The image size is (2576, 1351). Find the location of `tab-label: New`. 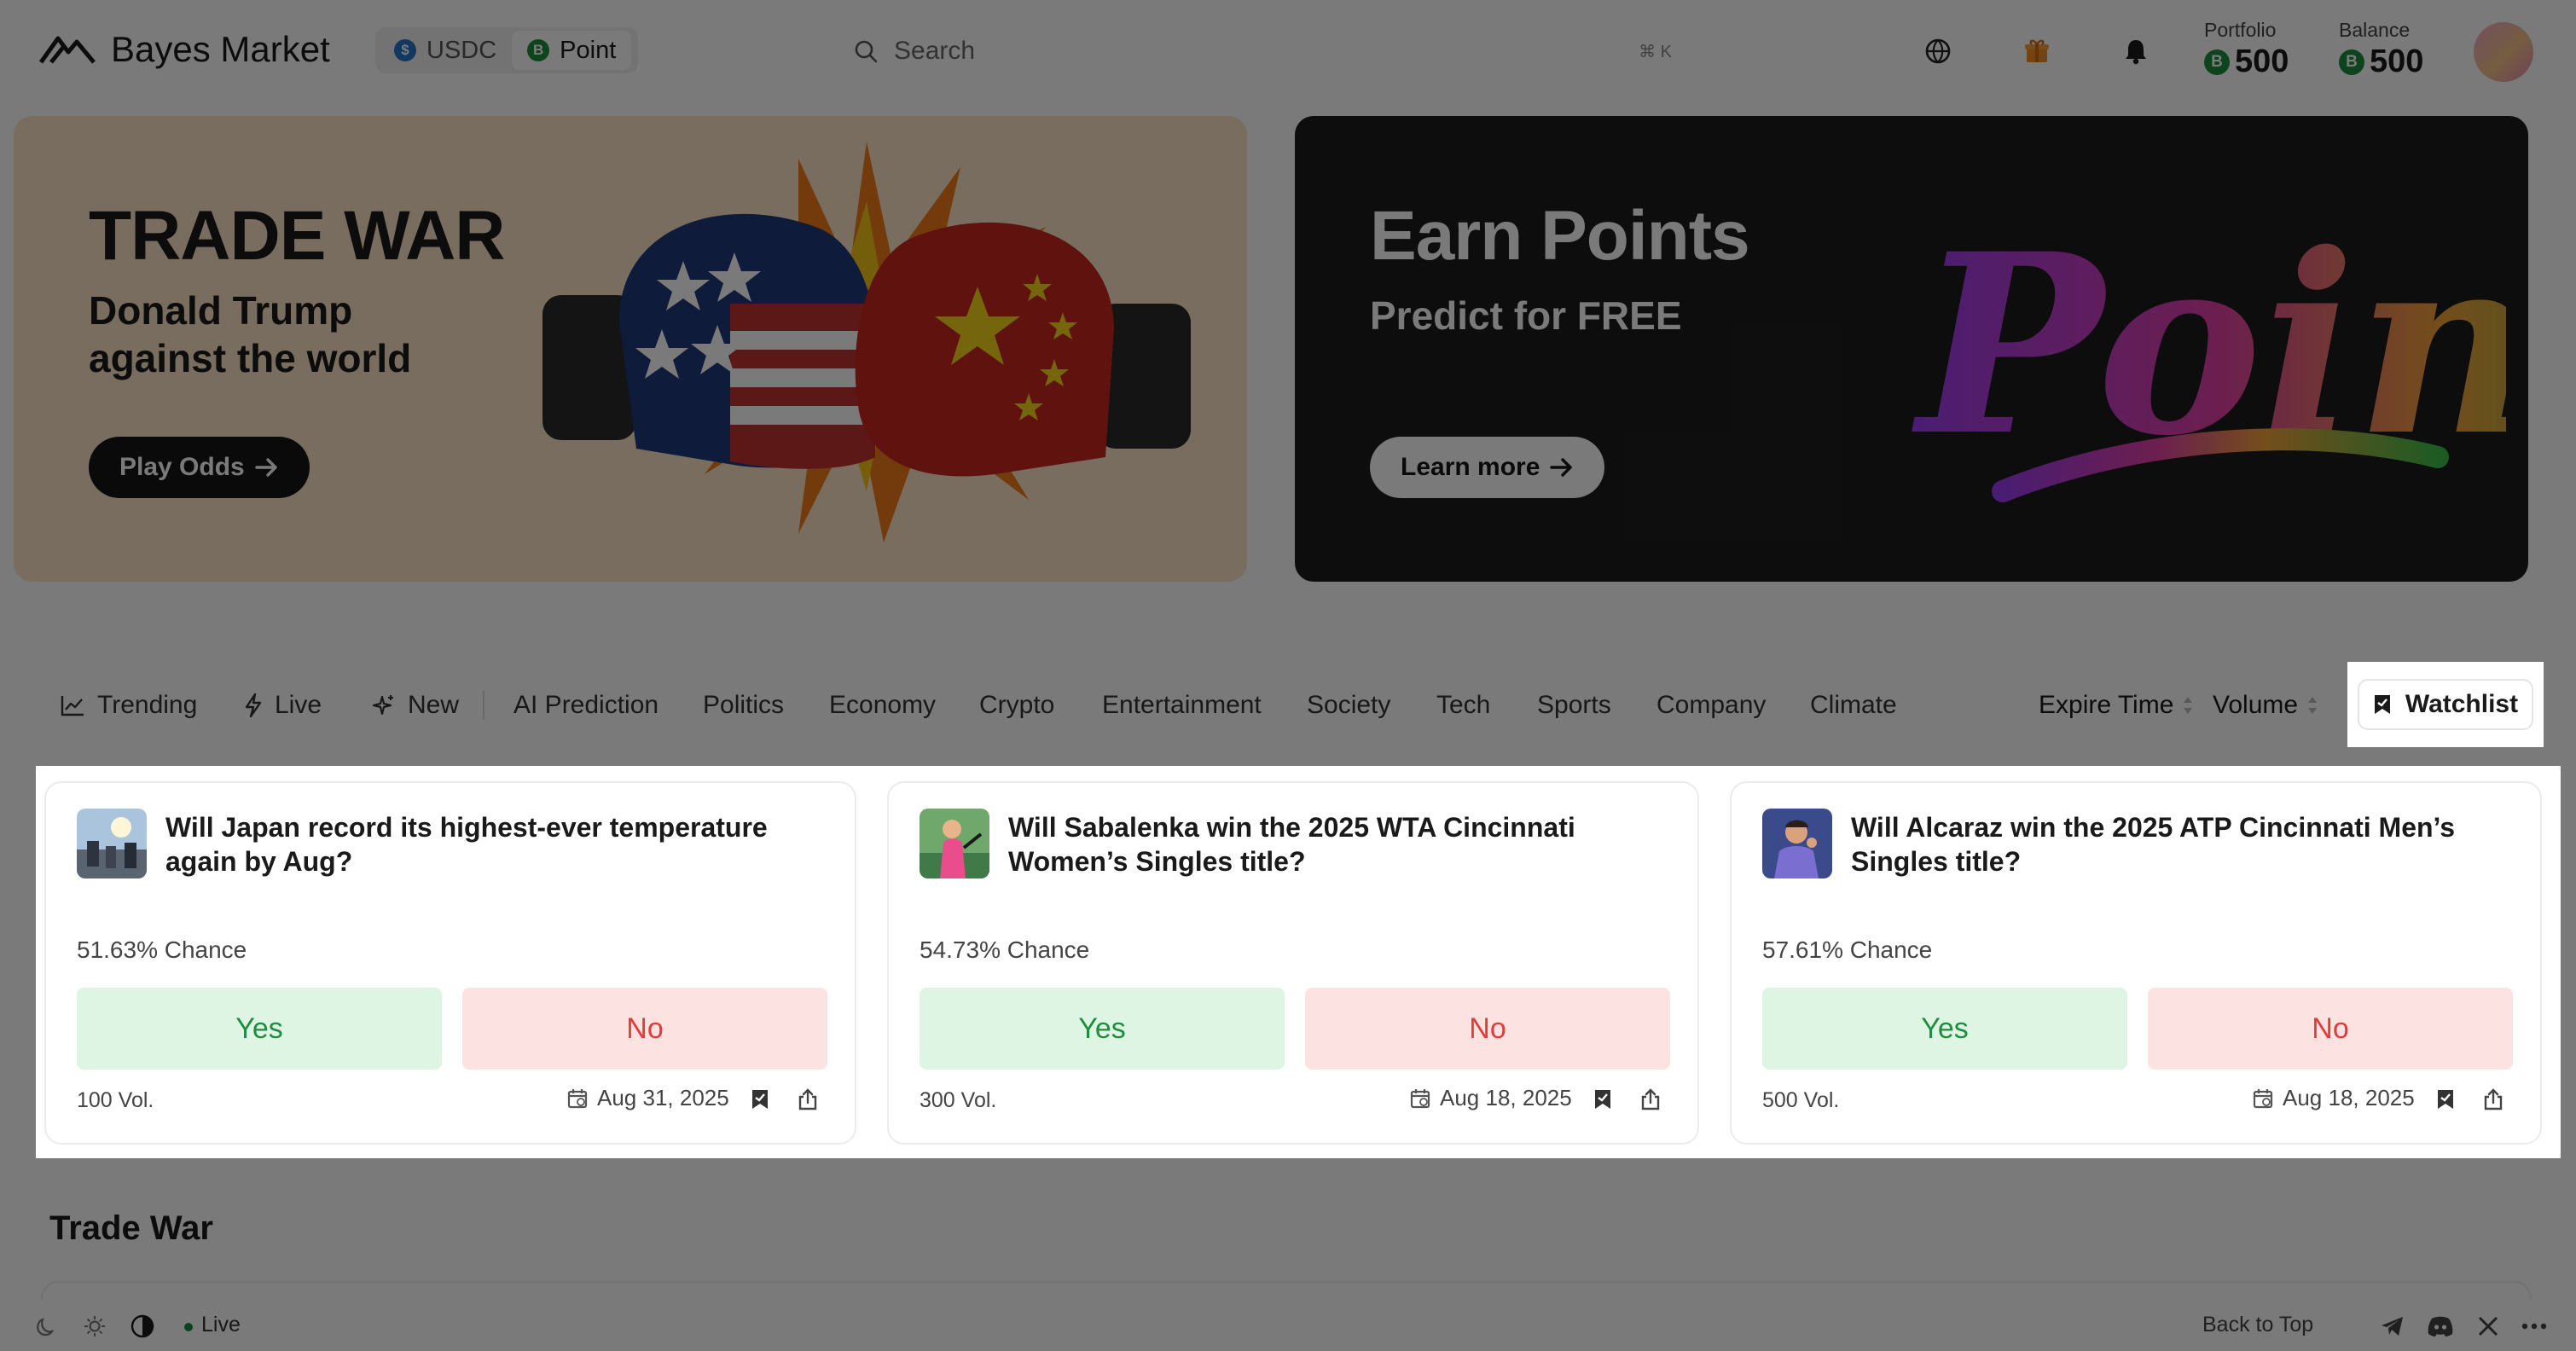

tab-label: New is located at coordinates (434, 705).